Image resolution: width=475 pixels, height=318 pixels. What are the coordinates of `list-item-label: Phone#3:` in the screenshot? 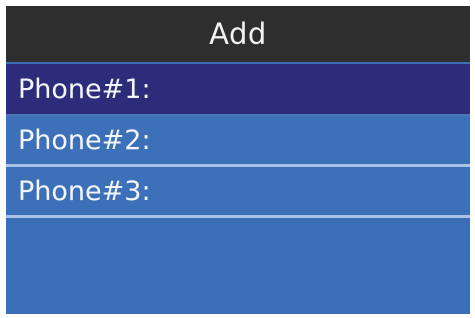 It's located at (84, 191).